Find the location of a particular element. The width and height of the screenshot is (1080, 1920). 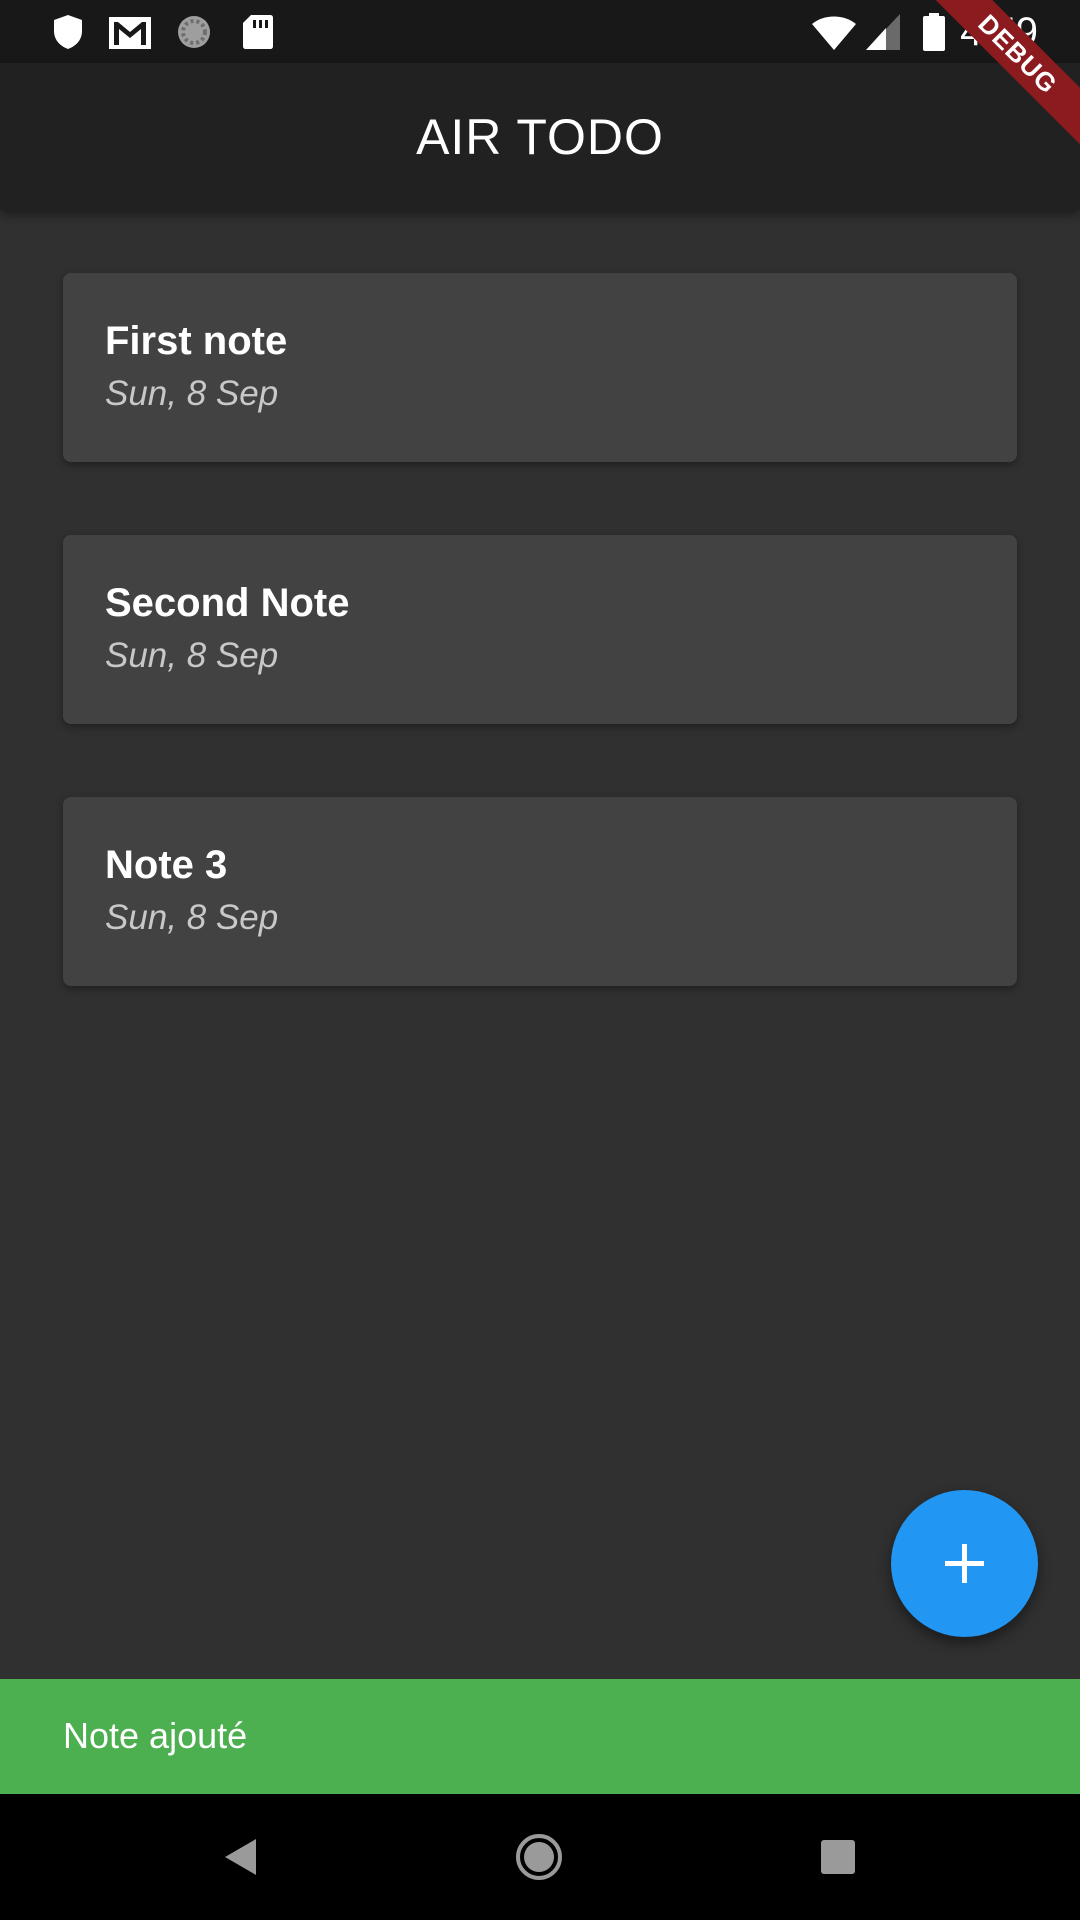

snackbar: Note ajouté is located at coordinates (540, 1736).